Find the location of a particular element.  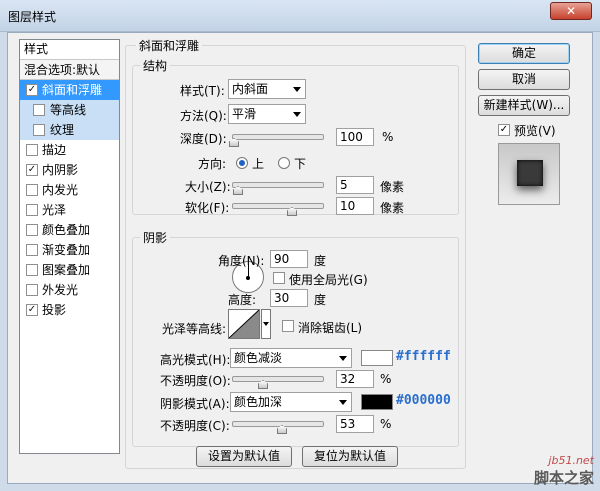

style-item-label: 描边 is located at coordinates (54, 150).